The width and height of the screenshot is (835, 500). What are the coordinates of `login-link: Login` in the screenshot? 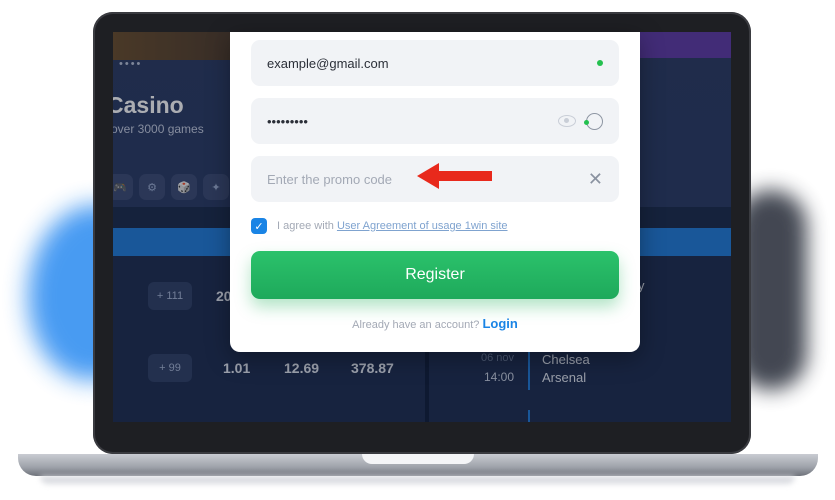 It's located at (499, 323).